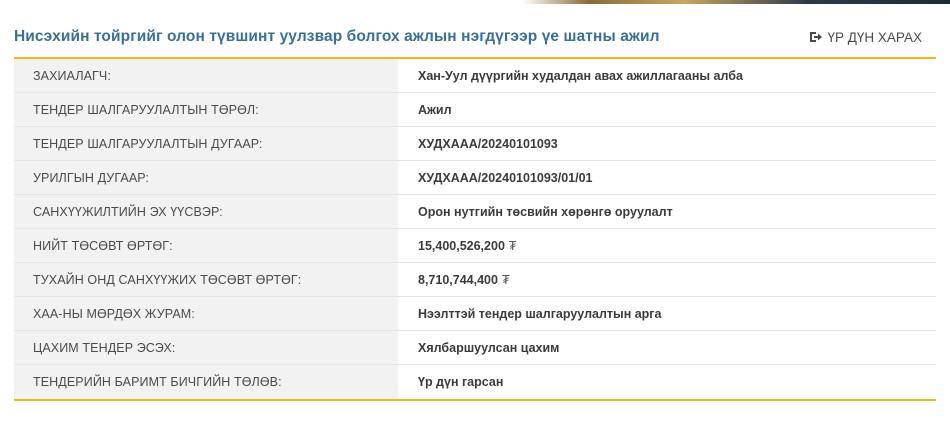 This screenshot has width=950, height=424. What do you see at coordinates (667, 347) in the screenshot?
I see `row-value: Хялбаршуулсан цахим` at bounding box center [667, 347].